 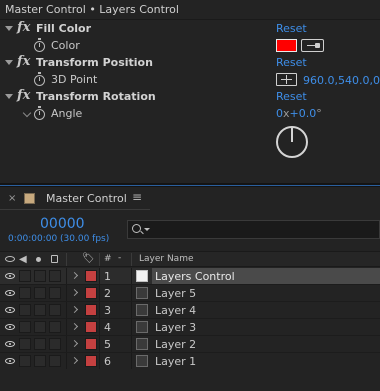 What do you see at coordinates (312, 45) in the screenshot?
I see `eyedropper-icon` at bounding box center [312, 45].